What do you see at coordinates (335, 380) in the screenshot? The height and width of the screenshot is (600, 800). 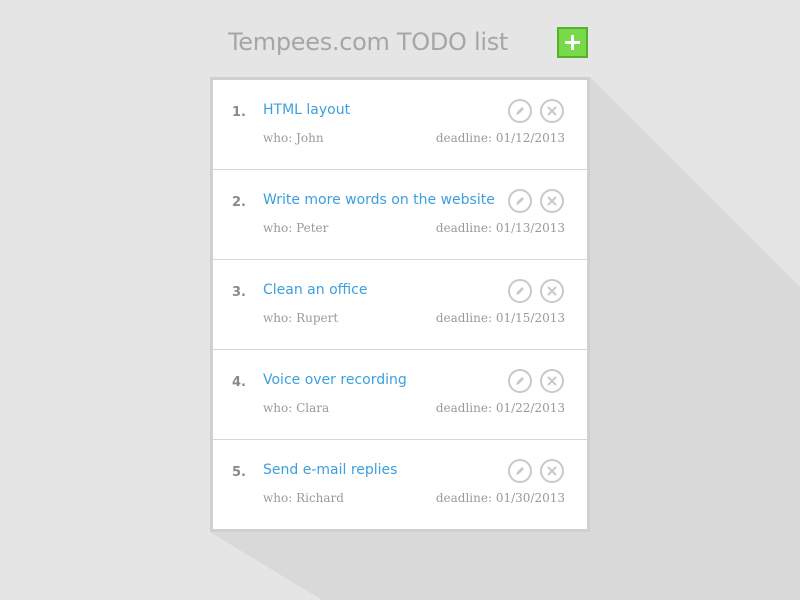 I see `todo-task-link: Voice over recording` at bounding box center [335, 380].